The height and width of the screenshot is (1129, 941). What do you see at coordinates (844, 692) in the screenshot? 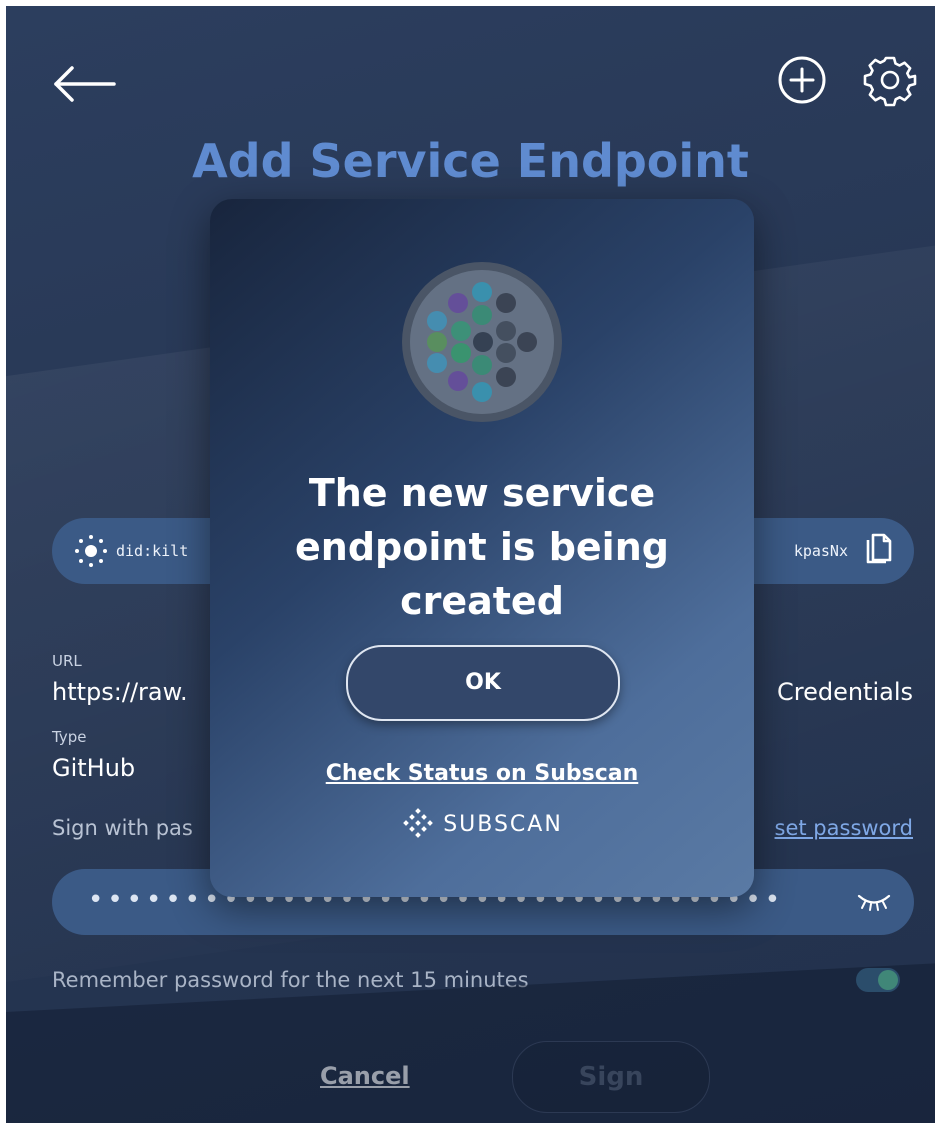
I see `url-value-end: Credentials` at bounding box center [844, 692].